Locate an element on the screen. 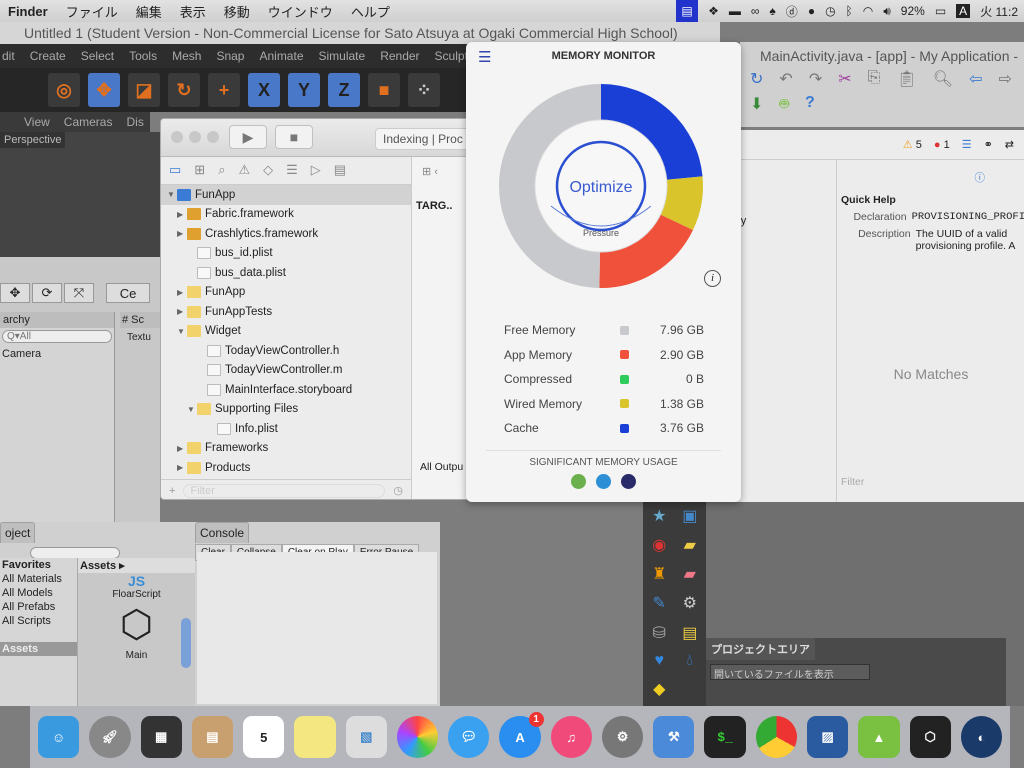  evernote-icon: ♠ is located at coordinates (772, 11).